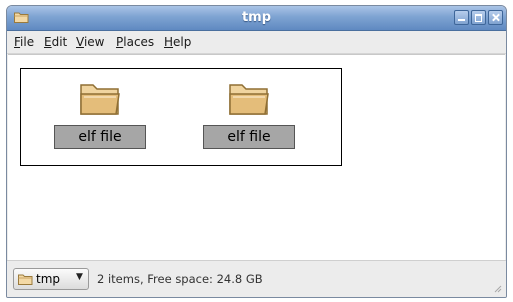 This screenshot has height=302, width=513. What do you see at coordinates (256, 42) in the screenshot?
I see `menu-bar: File Edit View Places Help` at bounding box center [256, 42].